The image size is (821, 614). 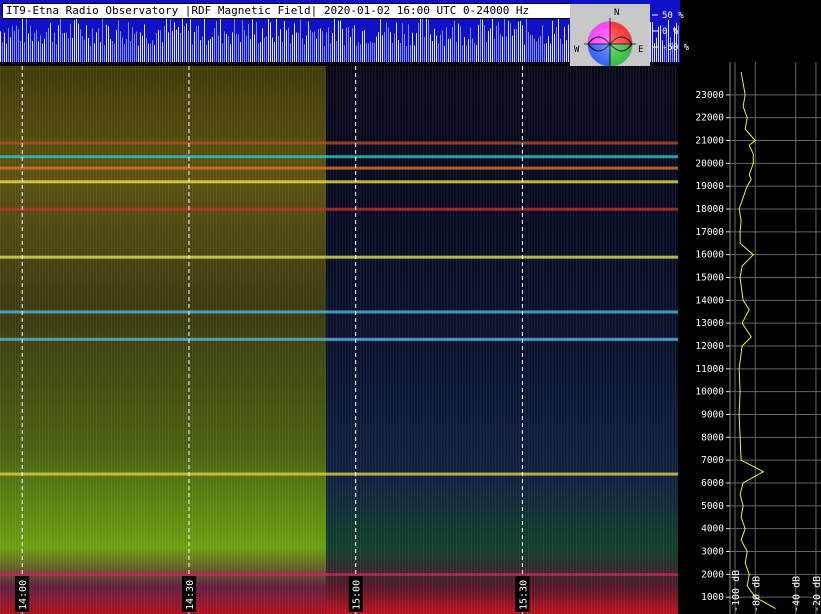 What do you see at coordinates (712, 483) in the screenshot?
I see `freq-tick-label: 6000` at bounding box center [712, 483].